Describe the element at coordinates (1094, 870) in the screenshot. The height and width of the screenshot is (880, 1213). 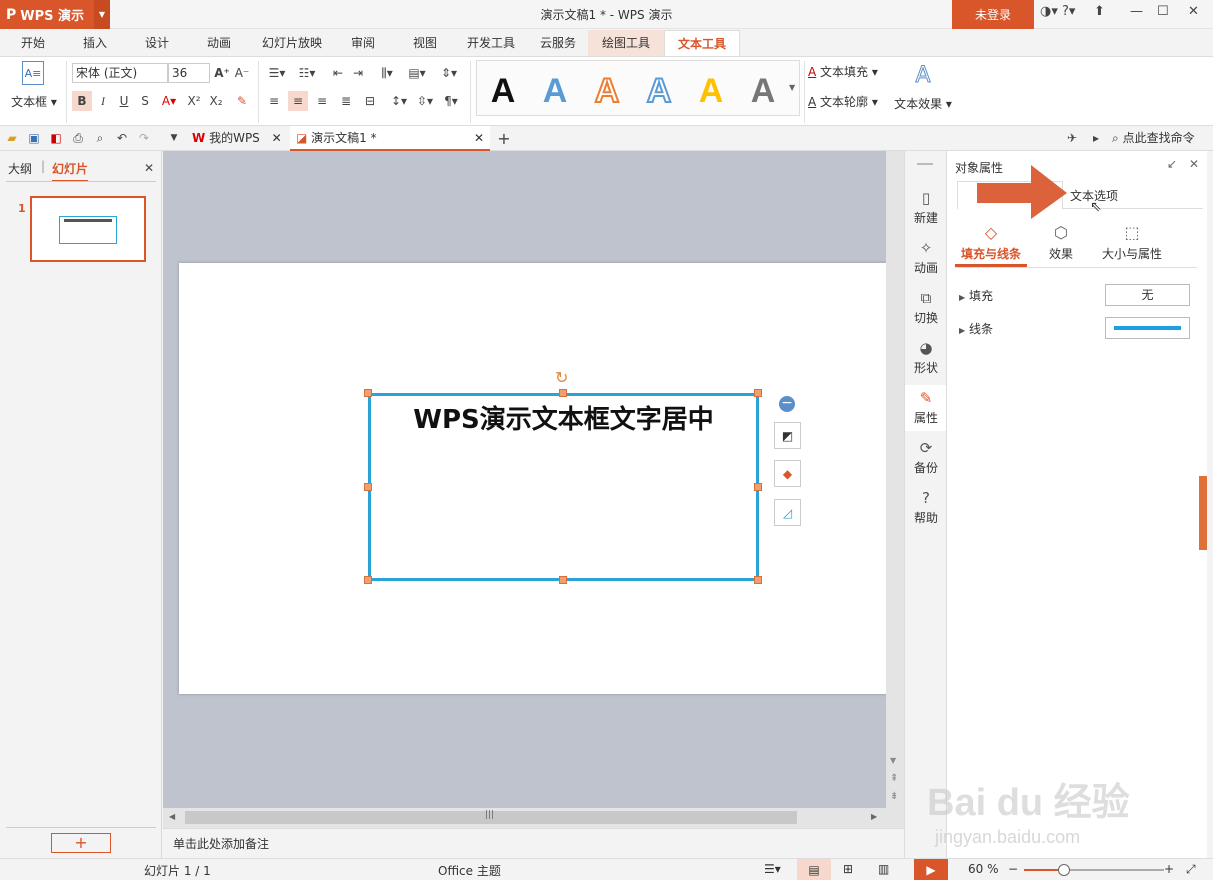
I see `zoom-slider-track` at that location.